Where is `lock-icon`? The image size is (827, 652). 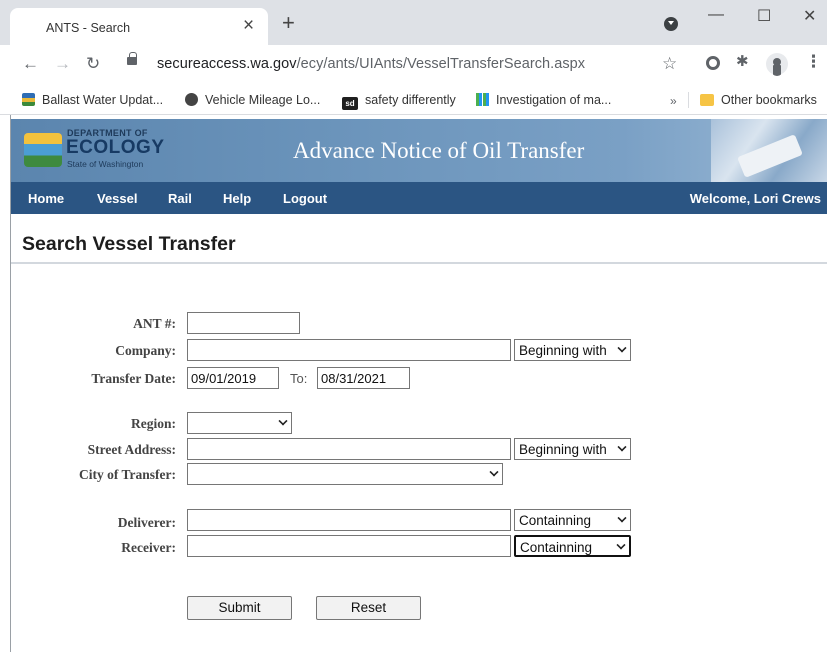
lock-icon is located at coordinates (132, 58).